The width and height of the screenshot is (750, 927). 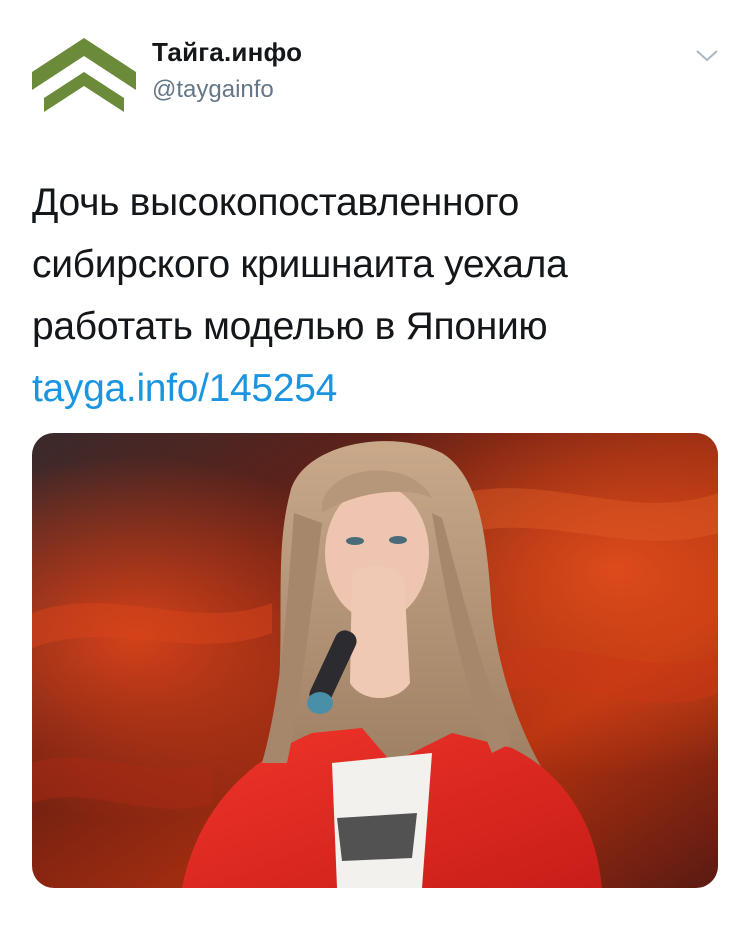 What do you see at coordinates (227, 52) in the screenshot?
I see `account-name: Тайга.инфо` at bounding box center [227, 52].